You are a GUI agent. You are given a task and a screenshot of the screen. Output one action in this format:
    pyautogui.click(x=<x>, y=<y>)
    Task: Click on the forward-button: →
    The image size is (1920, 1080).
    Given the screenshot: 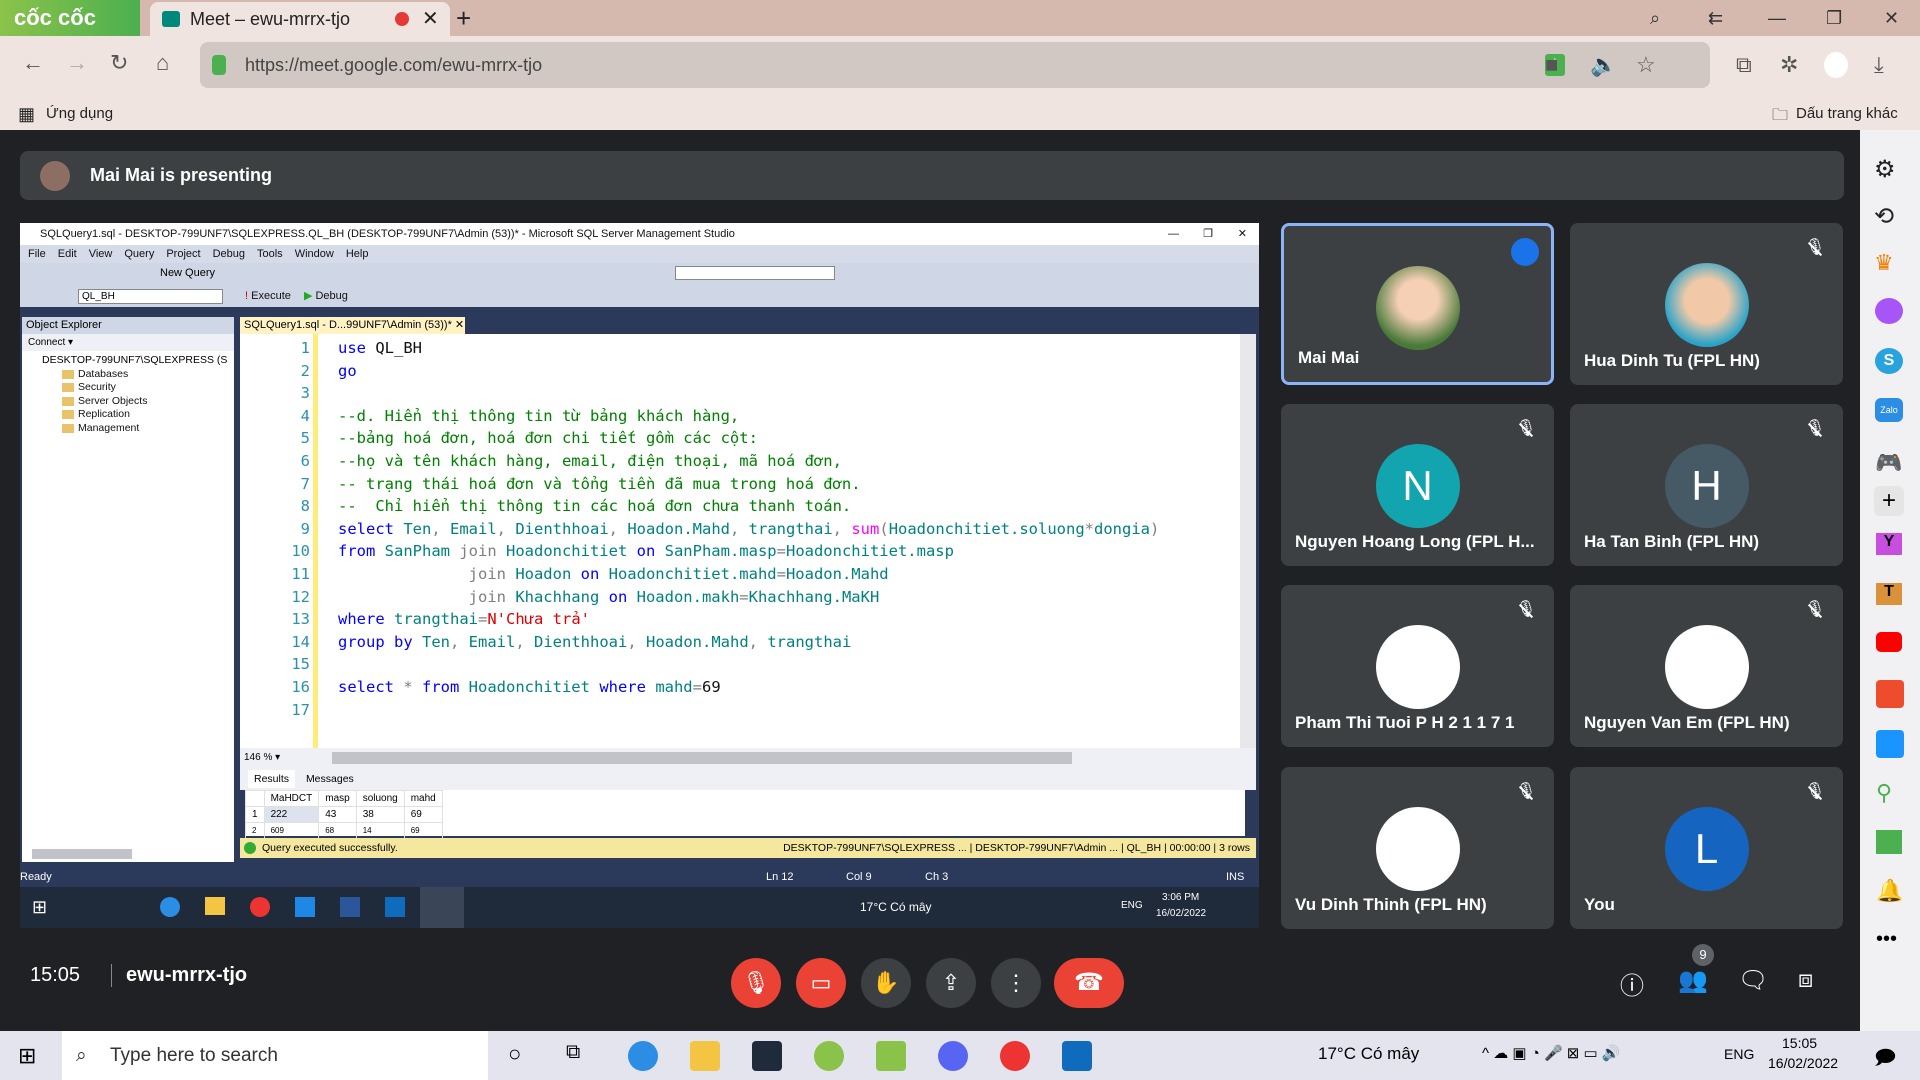 What is the action you would take?
    pyautogui.click(x=77, y=63)
    